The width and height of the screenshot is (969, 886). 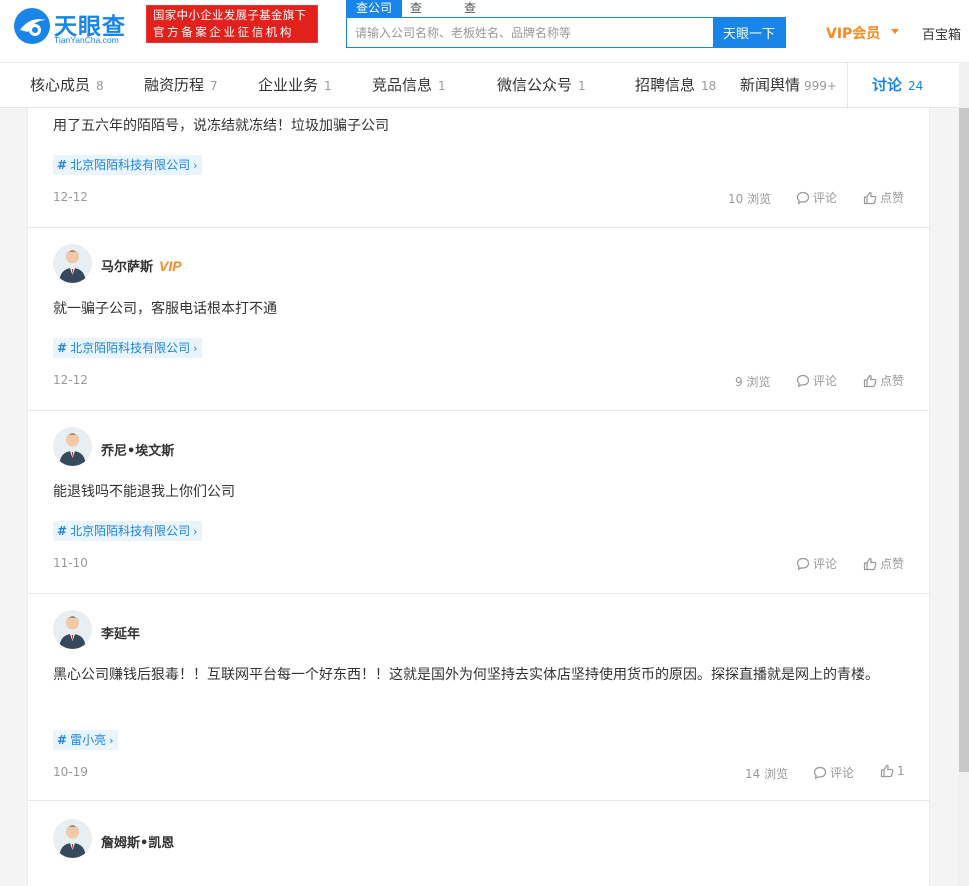 I want to click on nav-discussion: 讨论 24, so click(x=897, y=85).